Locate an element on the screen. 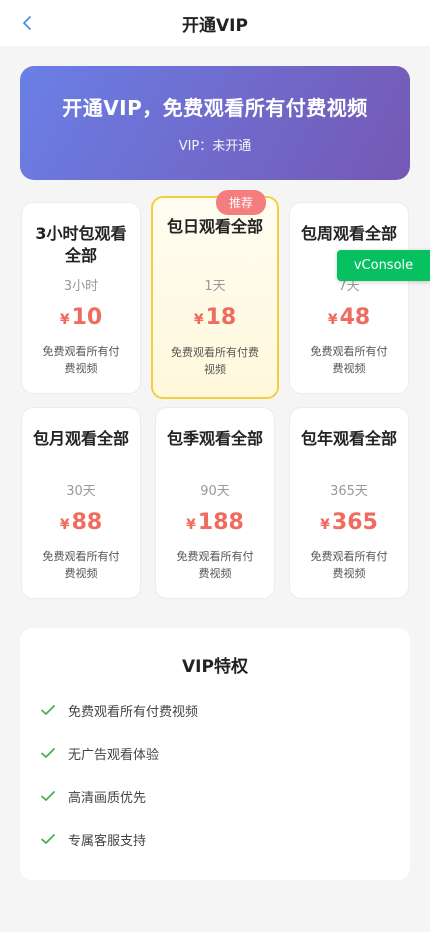  plan-name: 3小时包观看全部 is located at coordinates (81, 244).